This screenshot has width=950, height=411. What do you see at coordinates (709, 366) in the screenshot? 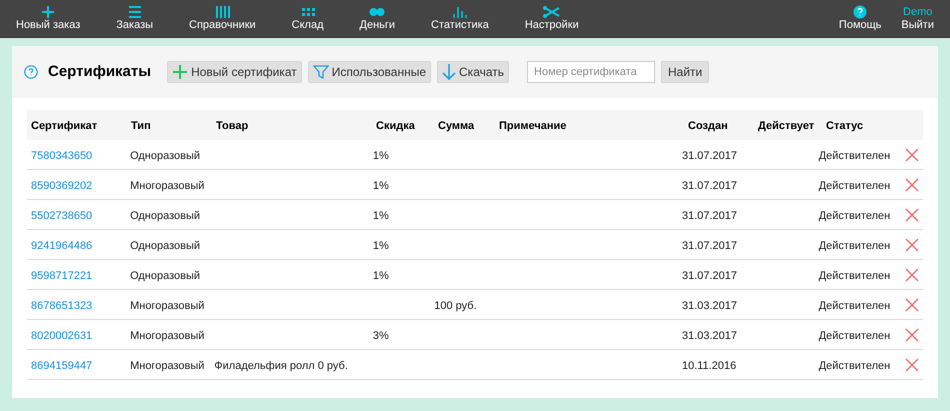
I see `table-cell: 10.11.2016` at bounding box center [709, 366].